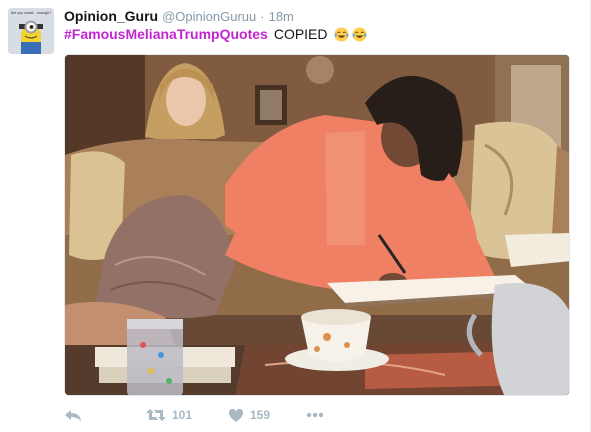 The height and width of the screenshot is (432, 591). What do you see at coordinates (166, 34) in the screenshot?
I see `hashtag-link: #FamousMelianaTrumpQuotes` at bounding box center [166, 34].